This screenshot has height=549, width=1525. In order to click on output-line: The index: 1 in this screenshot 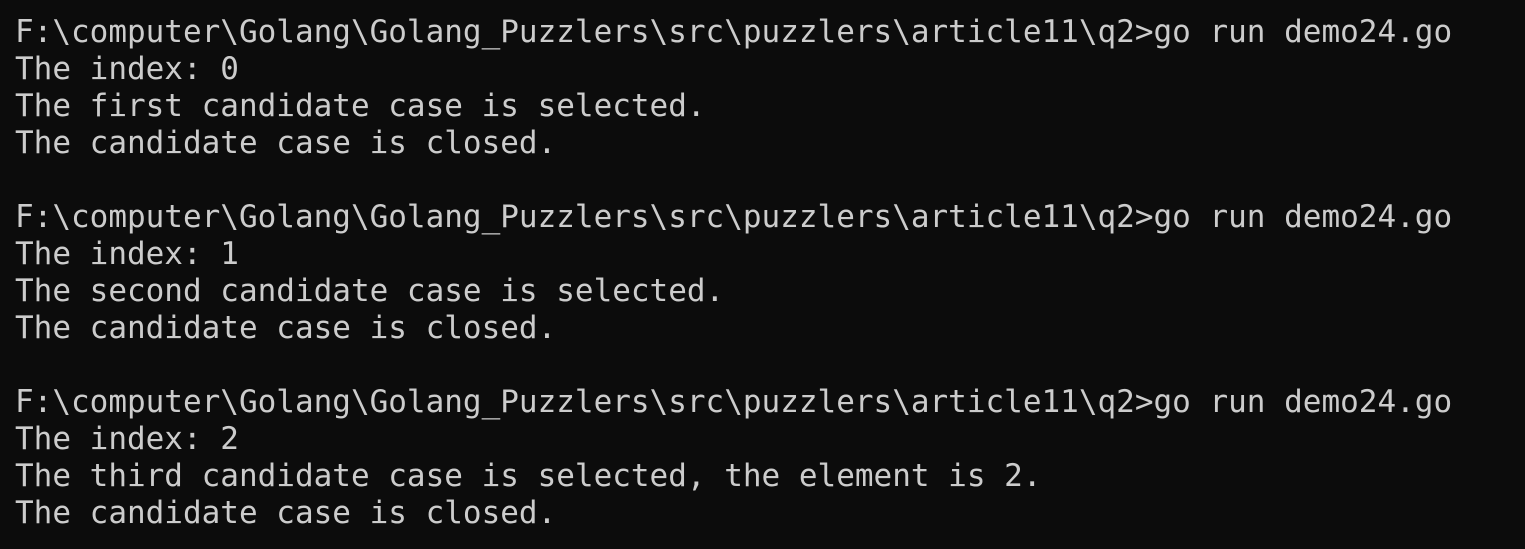, I will do `click(127, 254)`.